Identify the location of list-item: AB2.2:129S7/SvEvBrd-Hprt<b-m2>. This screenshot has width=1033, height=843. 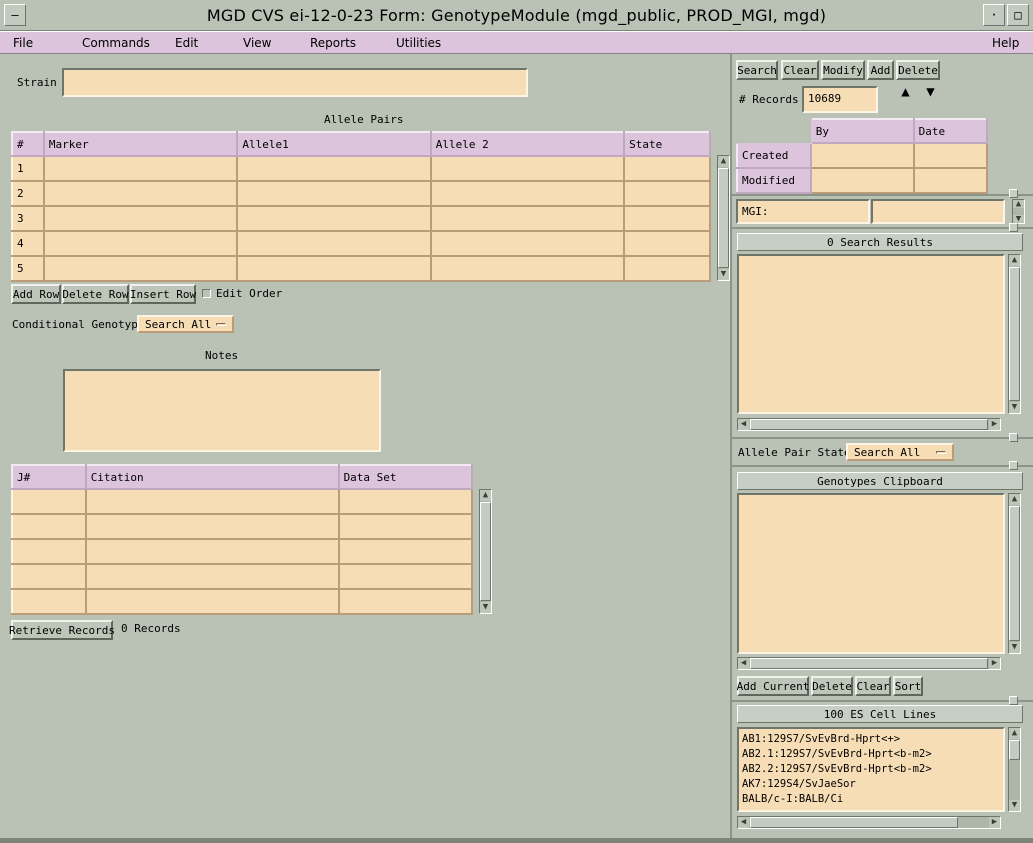
(872, 769).